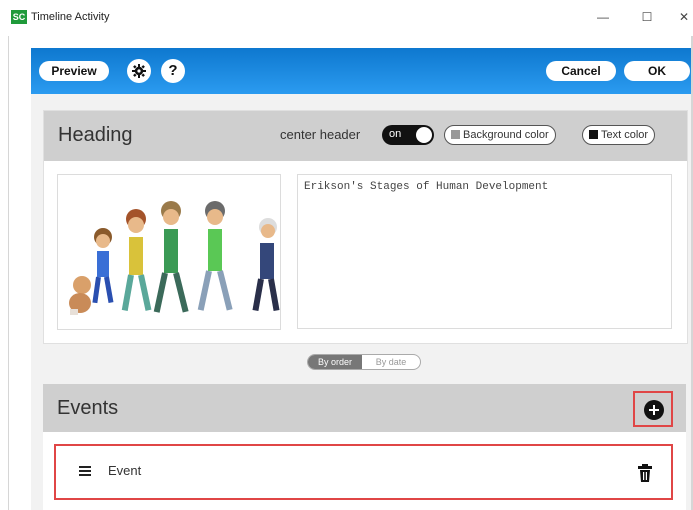  Describe the element at coordinates (95, 135) in the screenshot. I see `heading-title: Heading` at that location.